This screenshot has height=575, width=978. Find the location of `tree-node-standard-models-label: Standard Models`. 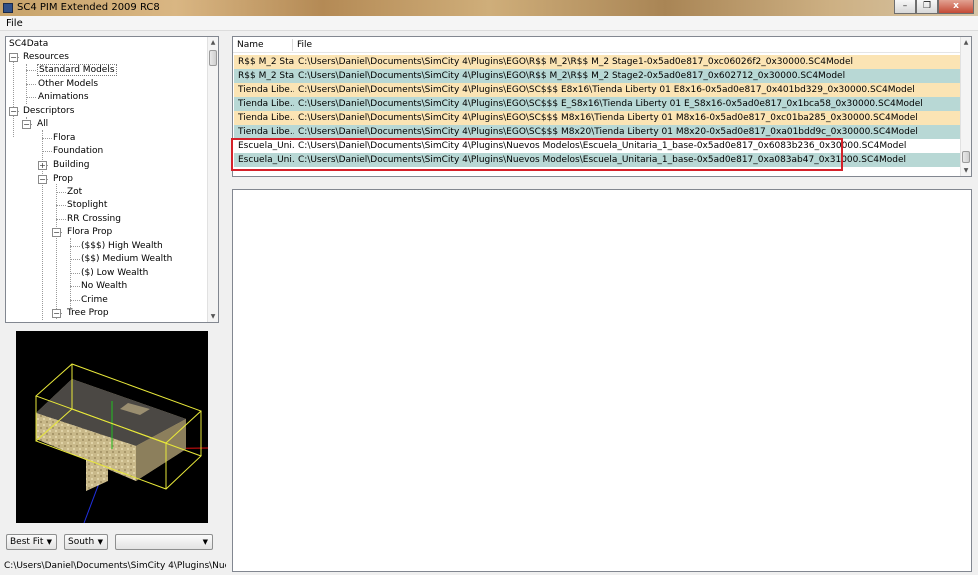

tree-node-standard-models-label: Standard Models is located at coordinates (77, 70).